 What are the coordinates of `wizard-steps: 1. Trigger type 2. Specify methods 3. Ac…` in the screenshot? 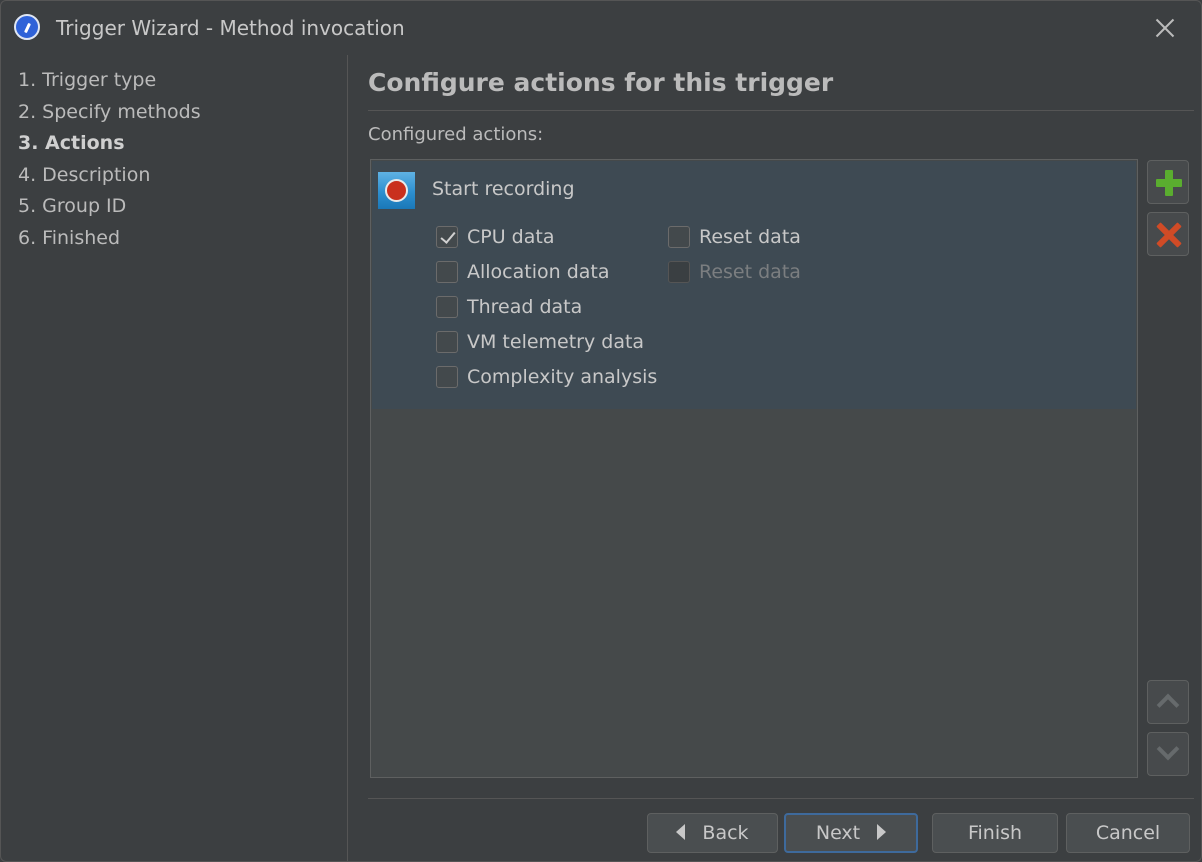 It's located at (109, 159).